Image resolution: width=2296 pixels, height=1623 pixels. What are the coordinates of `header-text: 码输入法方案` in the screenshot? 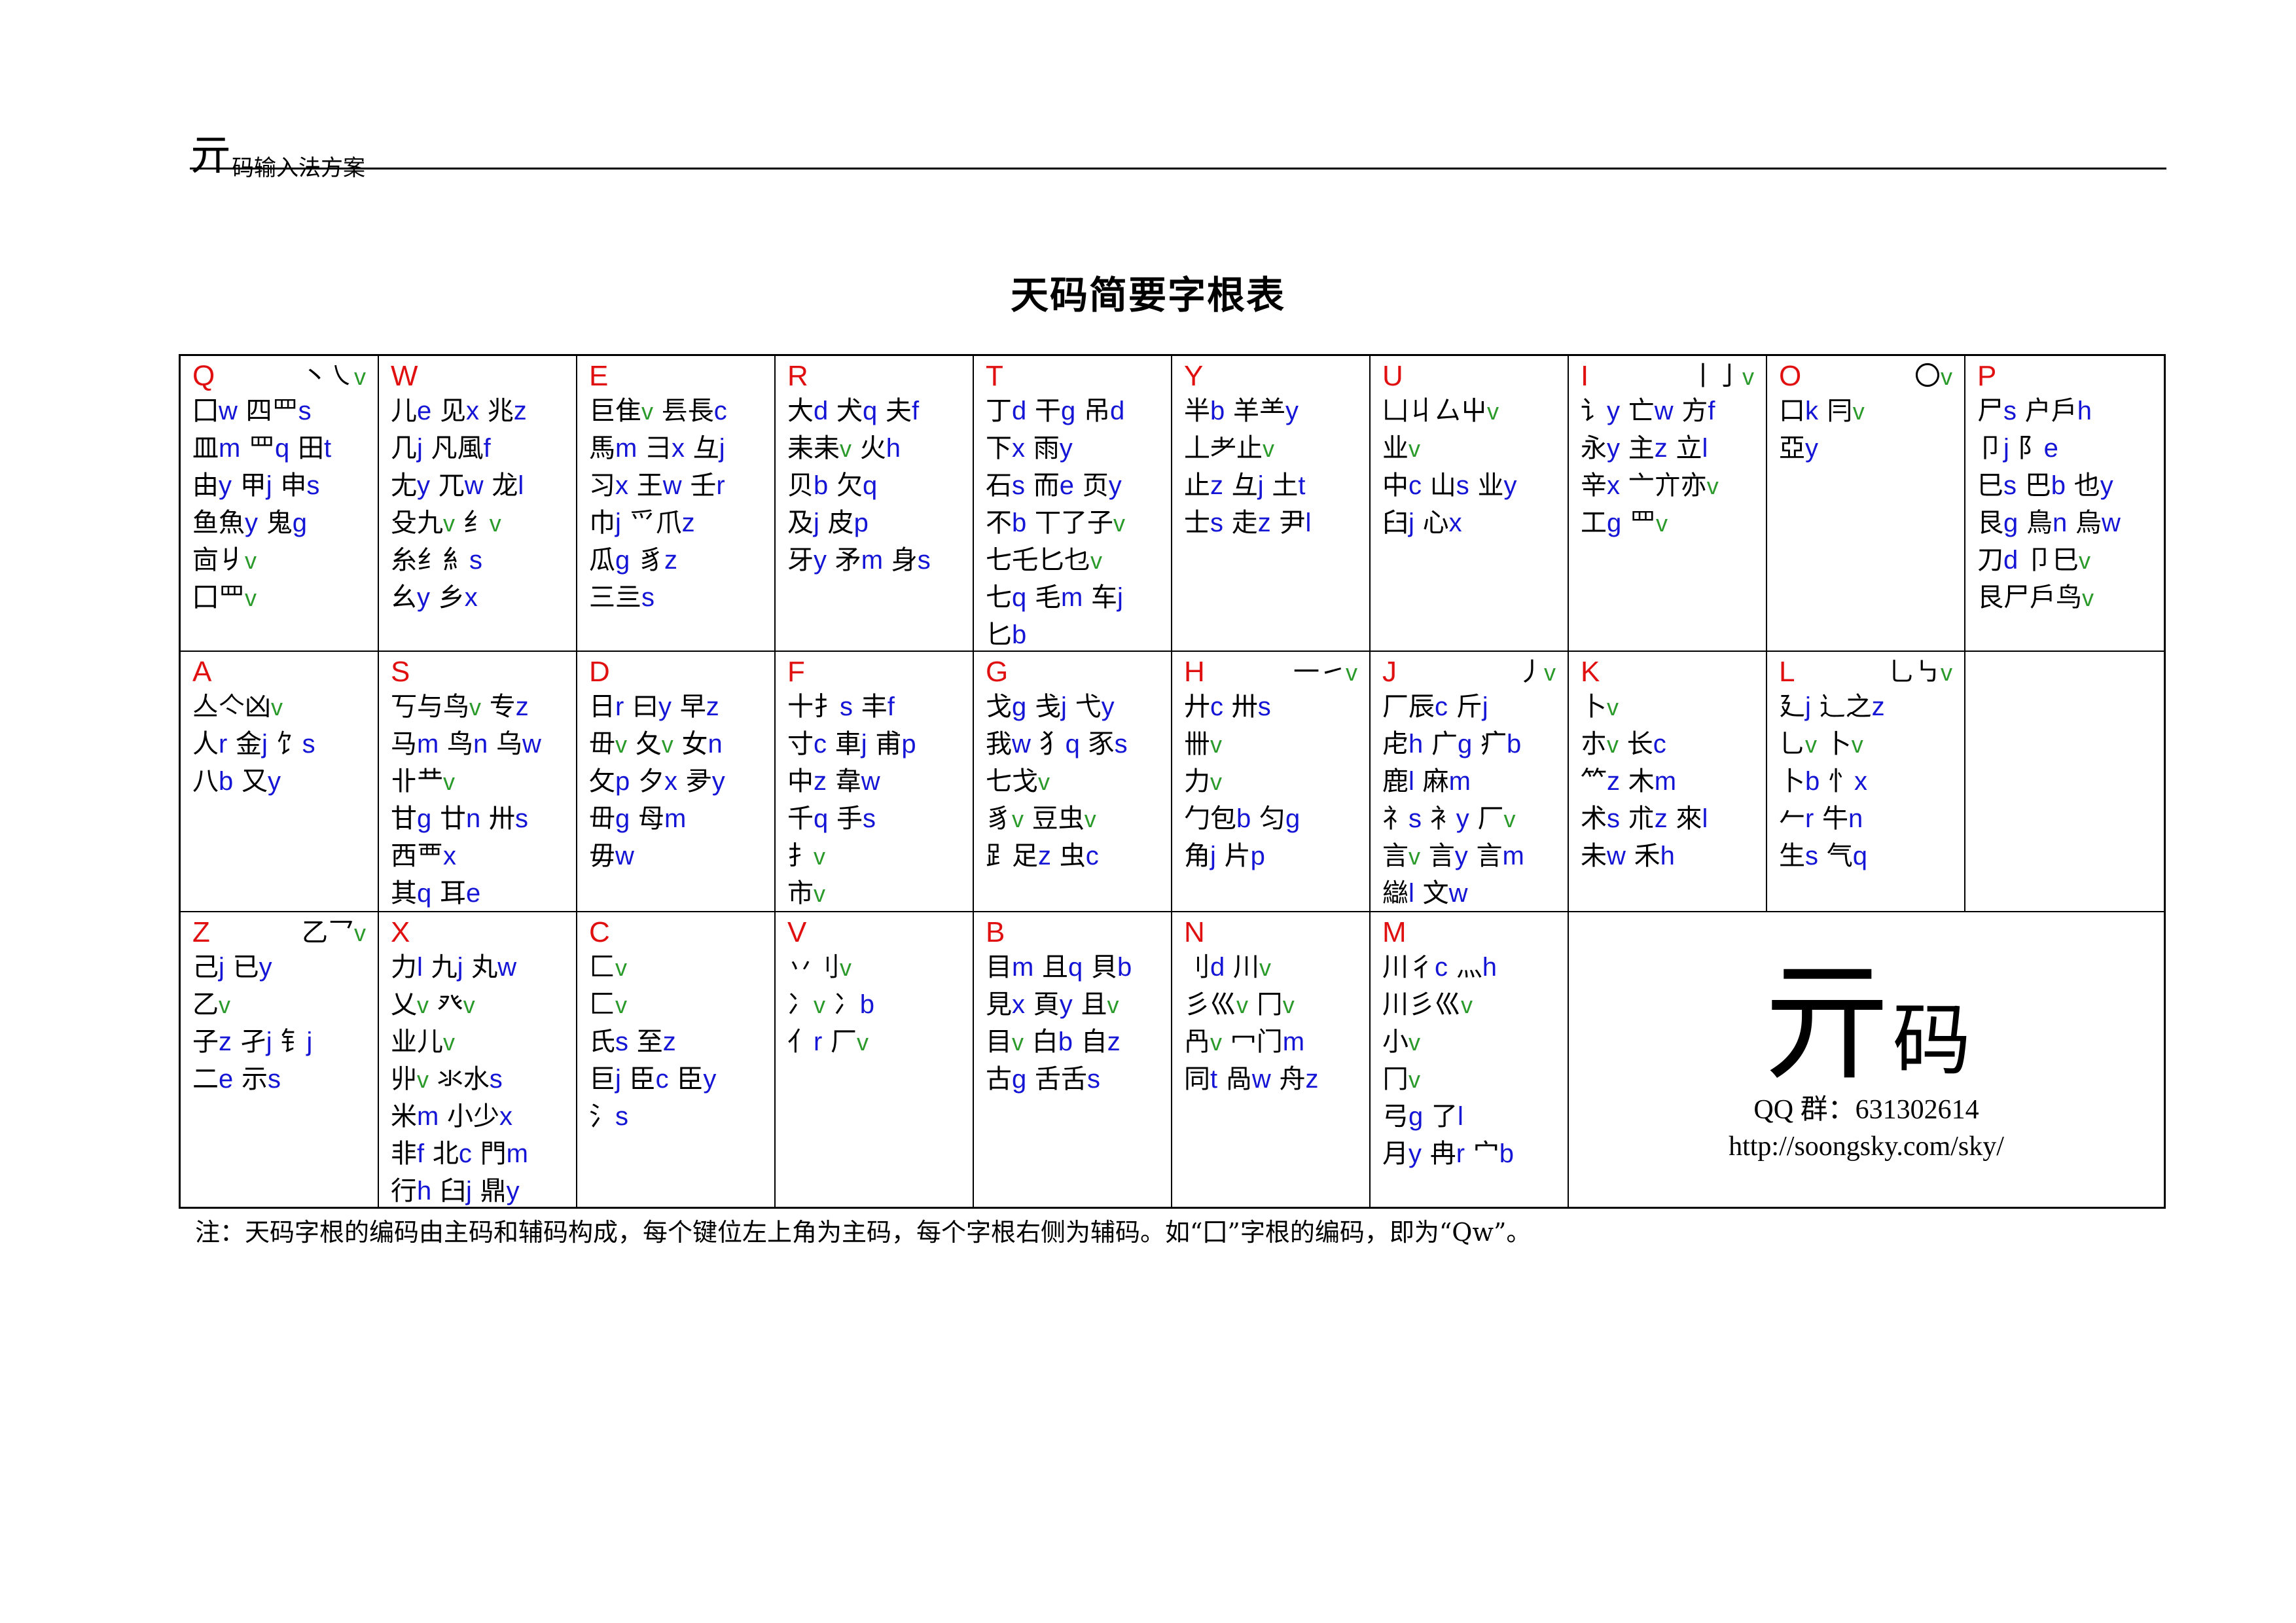 It's located at (298, 168).